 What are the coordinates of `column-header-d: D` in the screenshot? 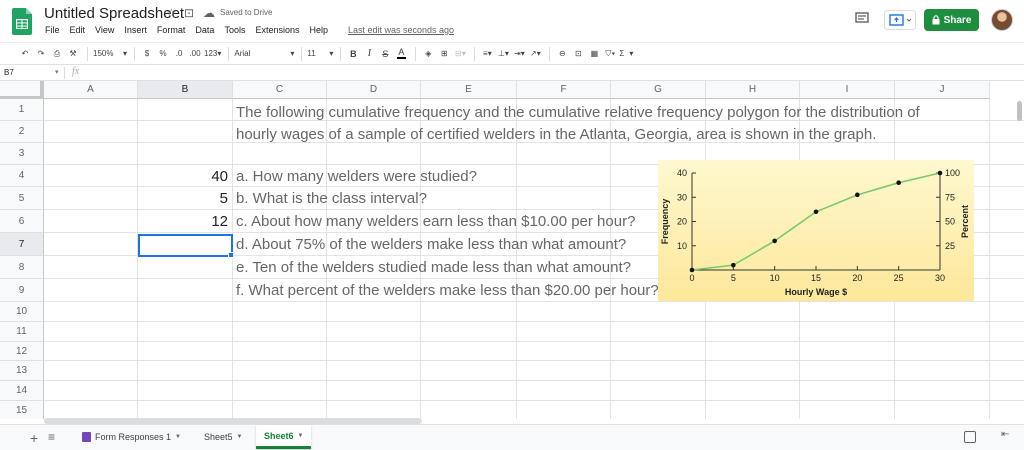 It's located at (374, 90).